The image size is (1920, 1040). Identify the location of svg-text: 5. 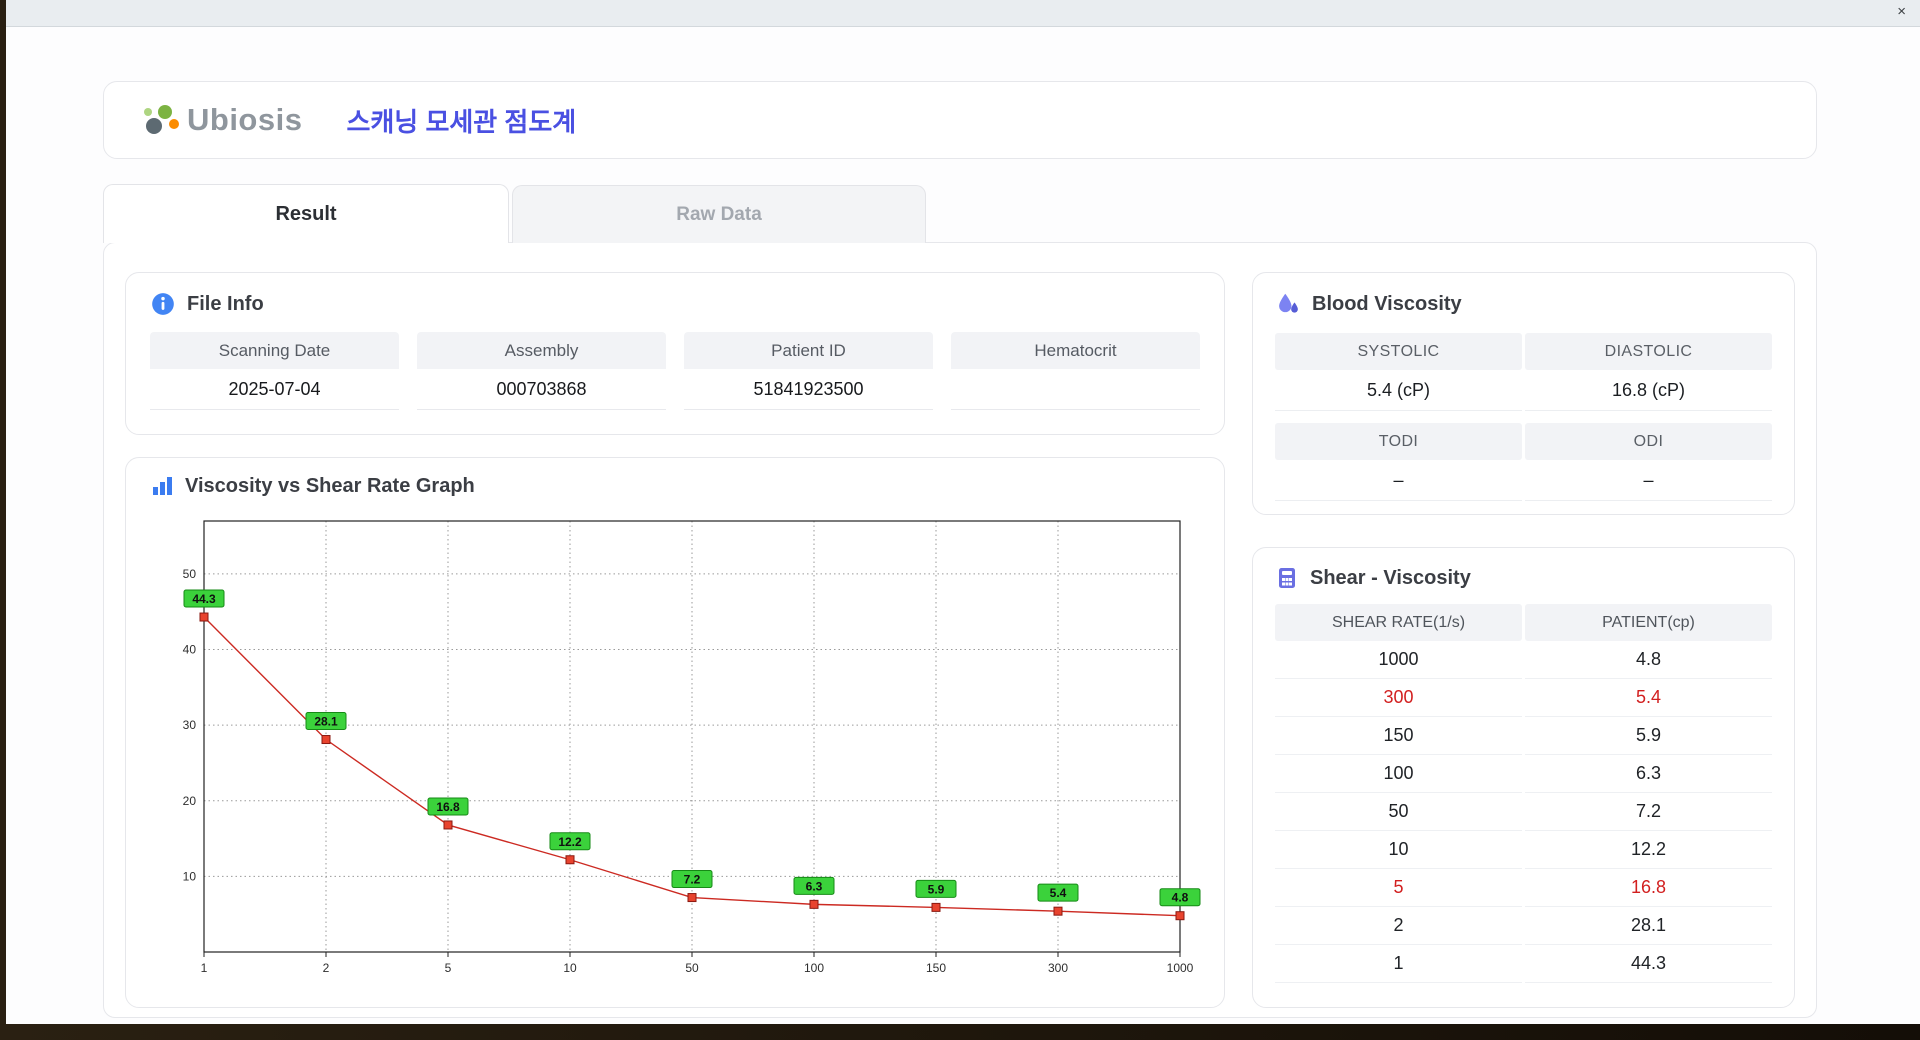
(448, 968).